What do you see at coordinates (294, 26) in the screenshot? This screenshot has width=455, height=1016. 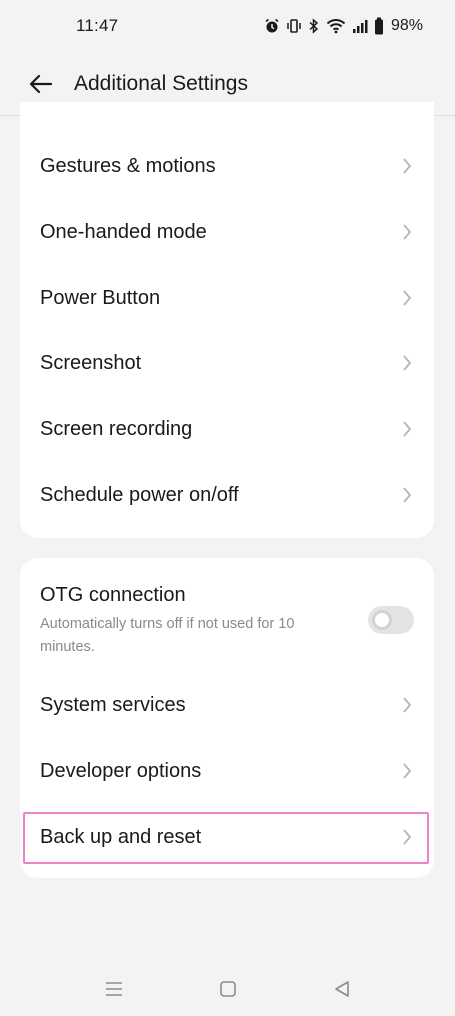 I see `vibrate-icon` at bounding box center [294, 26].